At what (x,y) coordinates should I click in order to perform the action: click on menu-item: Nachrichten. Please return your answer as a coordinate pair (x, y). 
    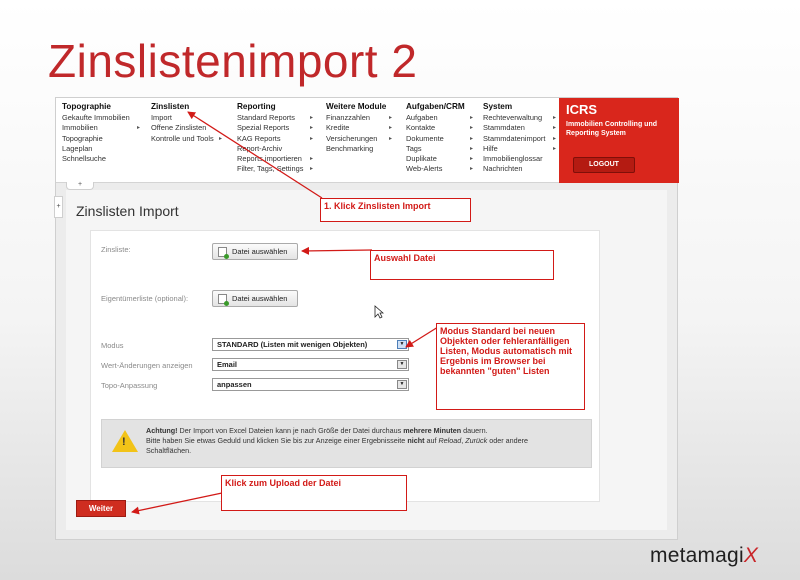
    Looking at the image, I should click on (519, 169).